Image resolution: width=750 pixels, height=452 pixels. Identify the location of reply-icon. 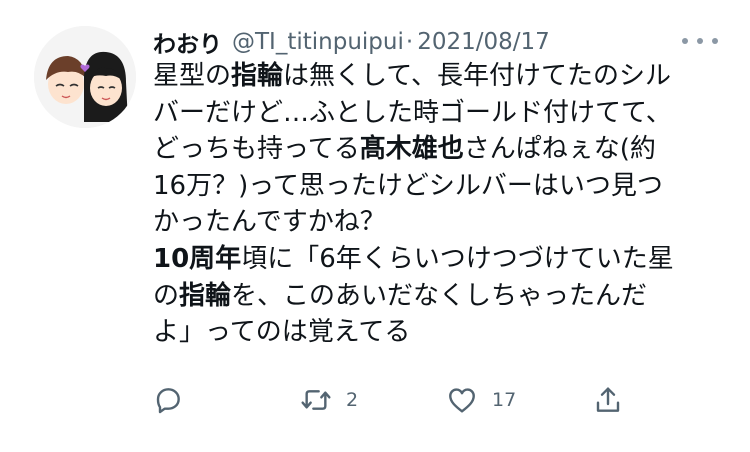
(168, 401).